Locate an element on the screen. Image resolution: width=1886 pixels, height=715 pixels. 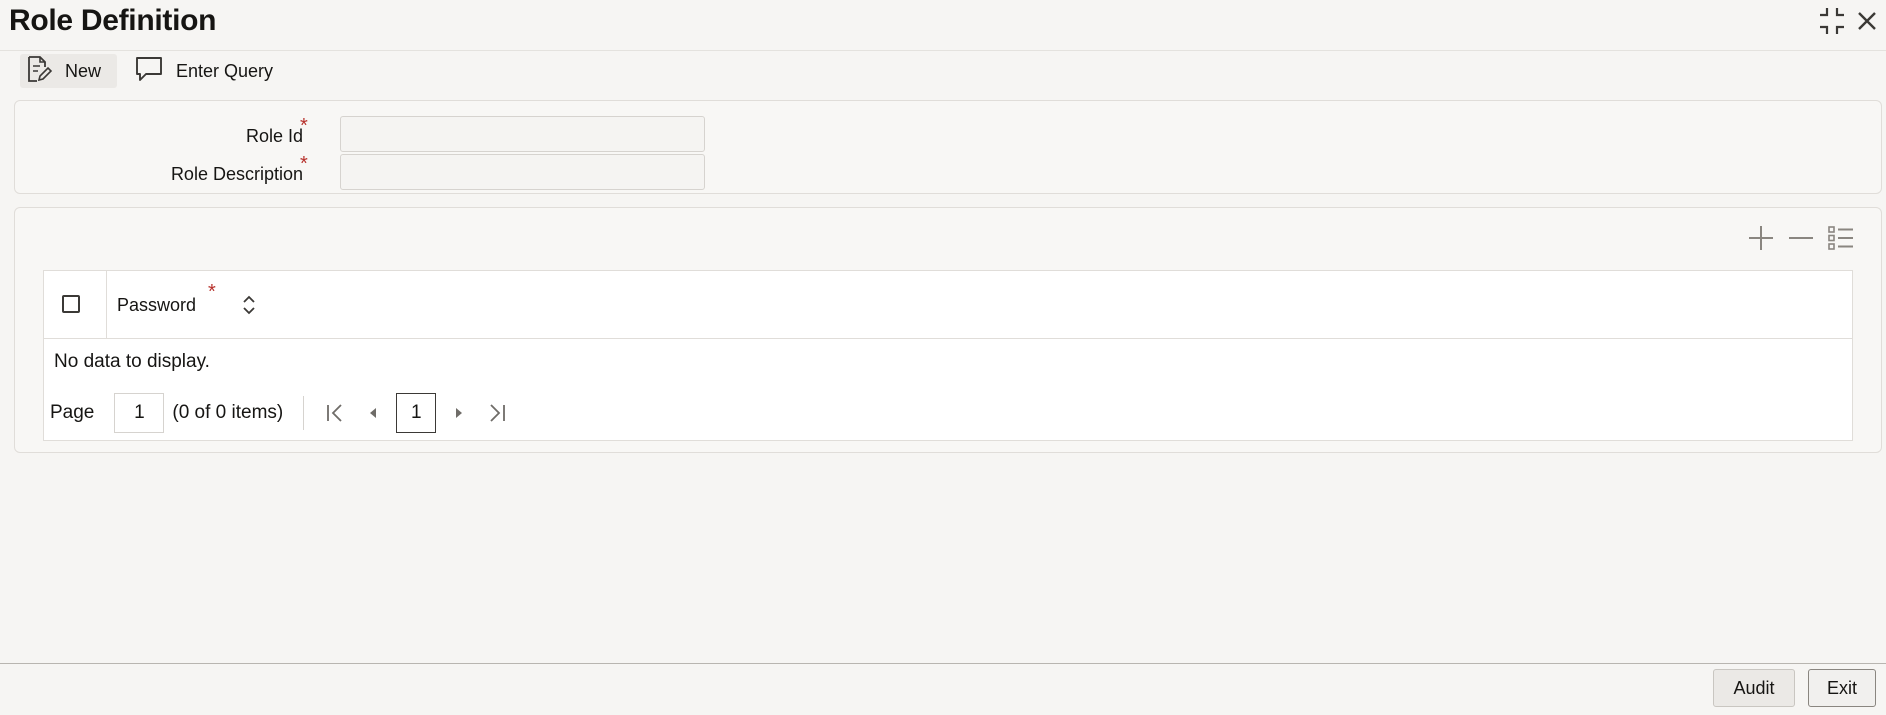
role-description-input is located at coordinates (522, 172).